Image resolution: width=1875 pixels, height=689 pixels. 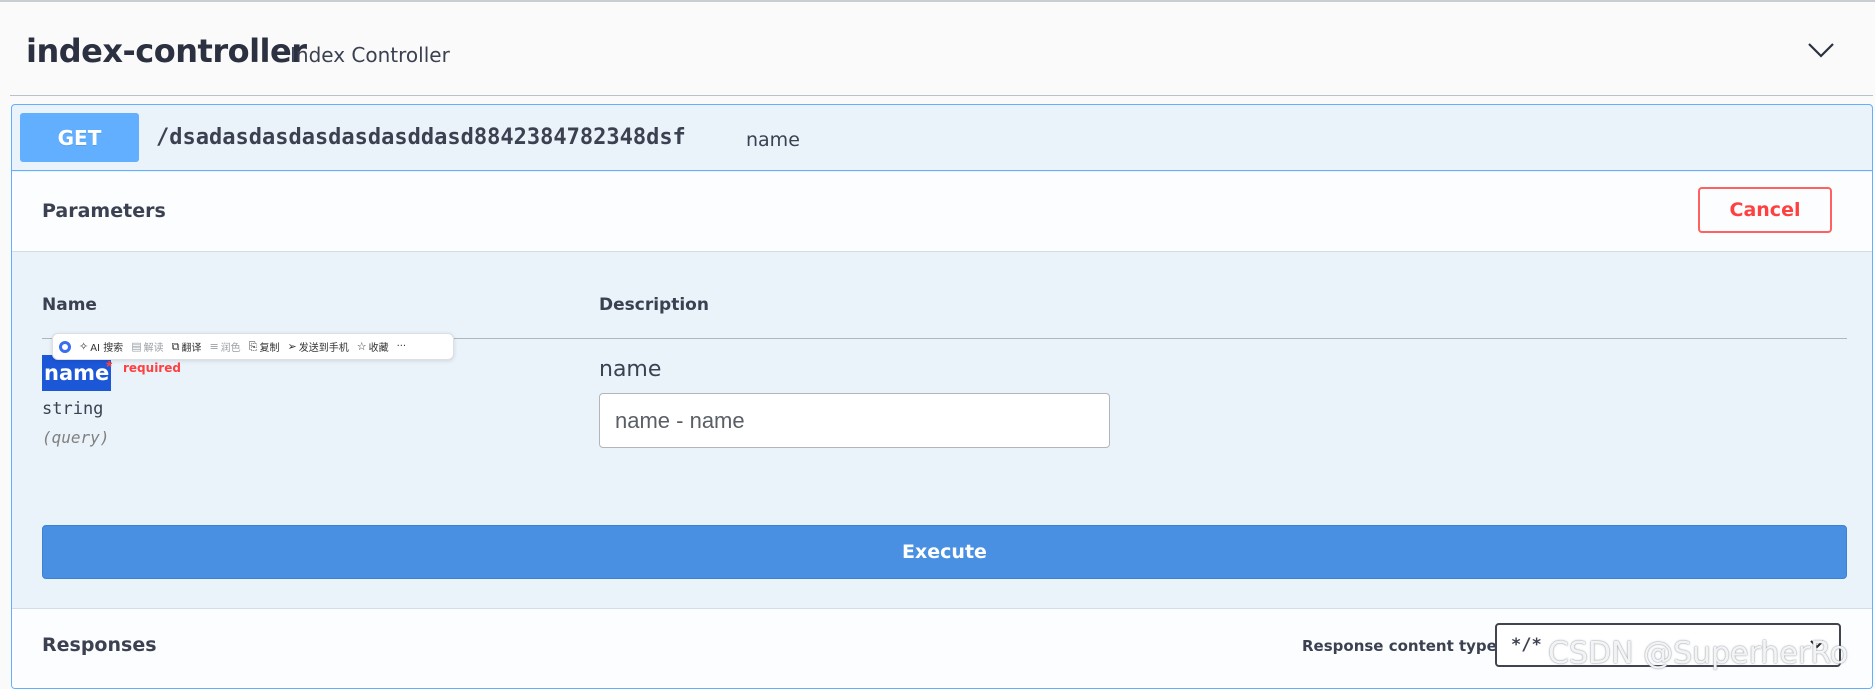 What do you see at coordinates (630, 369) in the screenshot?
I see `parameter-description: name` at bounding box center [630, 369].